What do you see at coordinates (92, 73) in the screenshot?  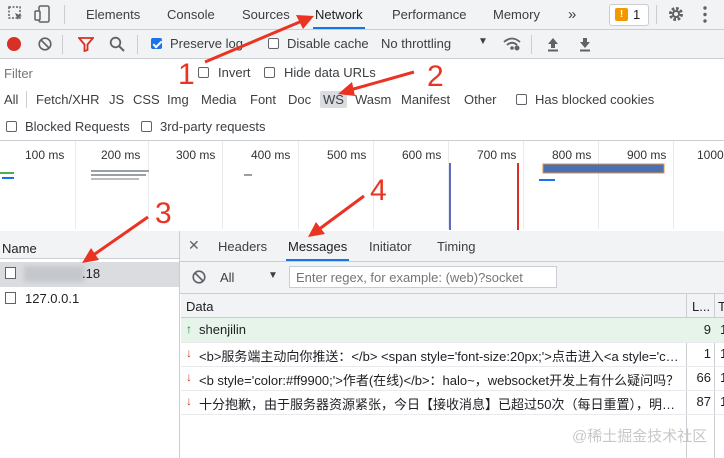 I see `filter-input` at bounding box center [92, 73].